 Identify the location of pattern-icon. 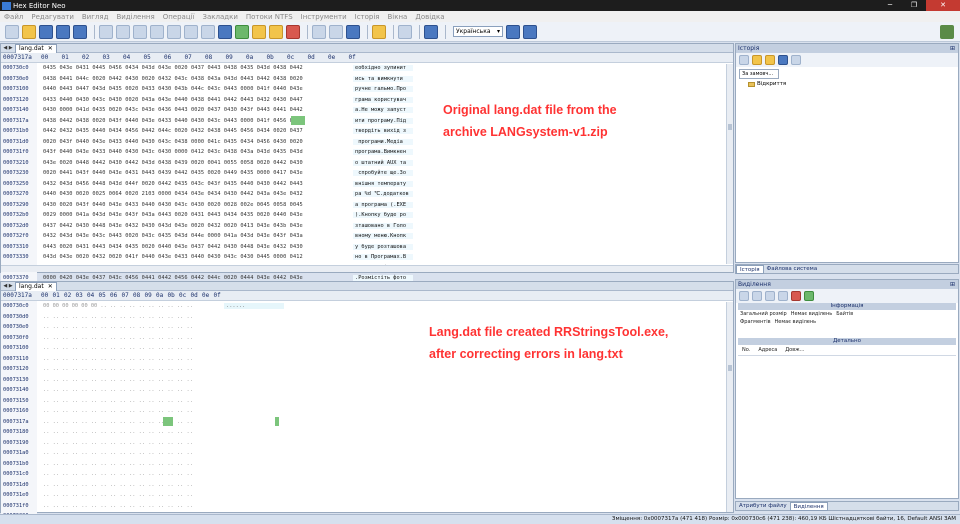
(259, 31).